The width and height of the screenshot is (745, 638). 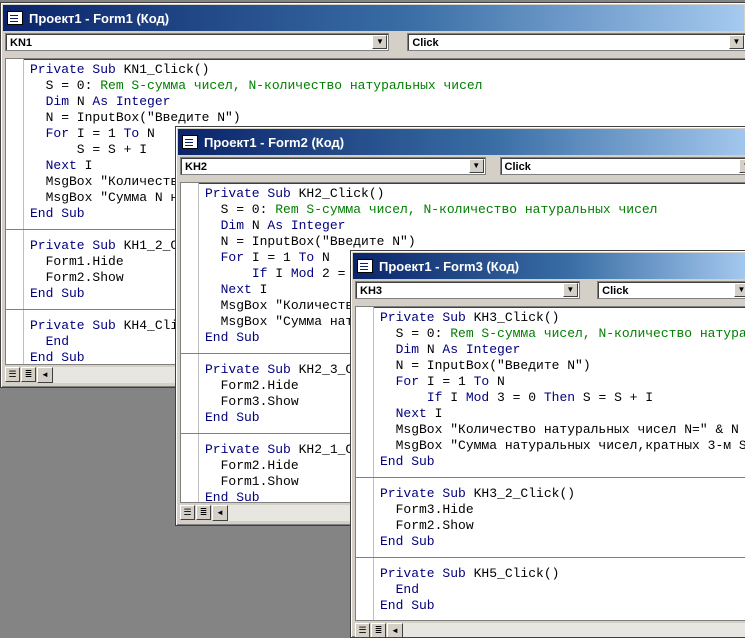 I want to click on code-window-icon, so click(x=365, y=266).